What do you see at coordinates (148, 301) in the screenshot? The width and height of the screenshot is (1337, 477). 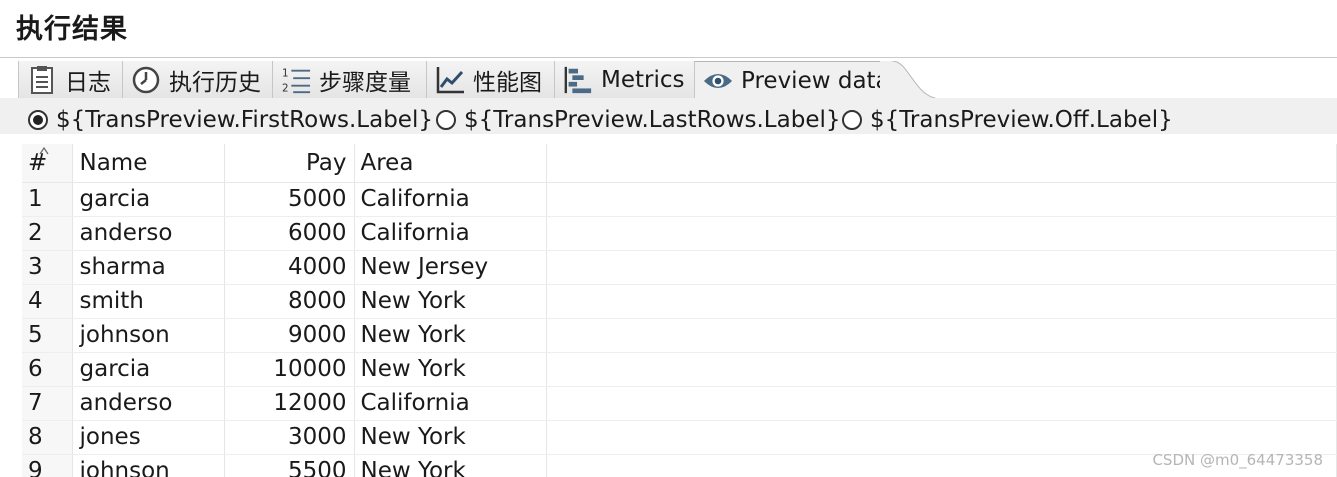 I see `cell-name: smith` at bounding box center [148, 301].